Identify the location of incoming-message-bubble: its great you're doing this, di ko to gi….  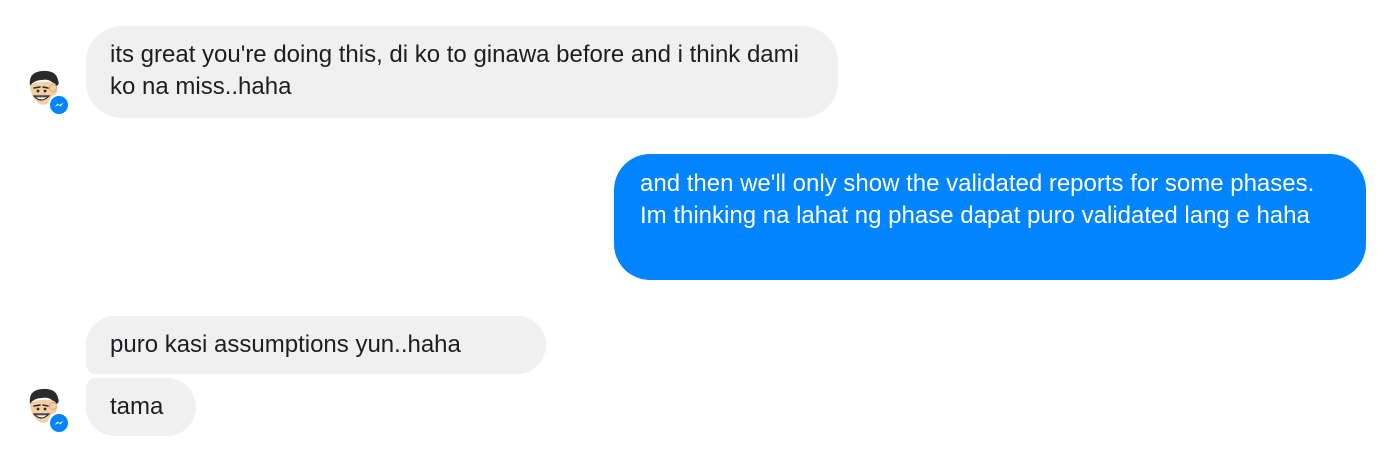
(462, 72).